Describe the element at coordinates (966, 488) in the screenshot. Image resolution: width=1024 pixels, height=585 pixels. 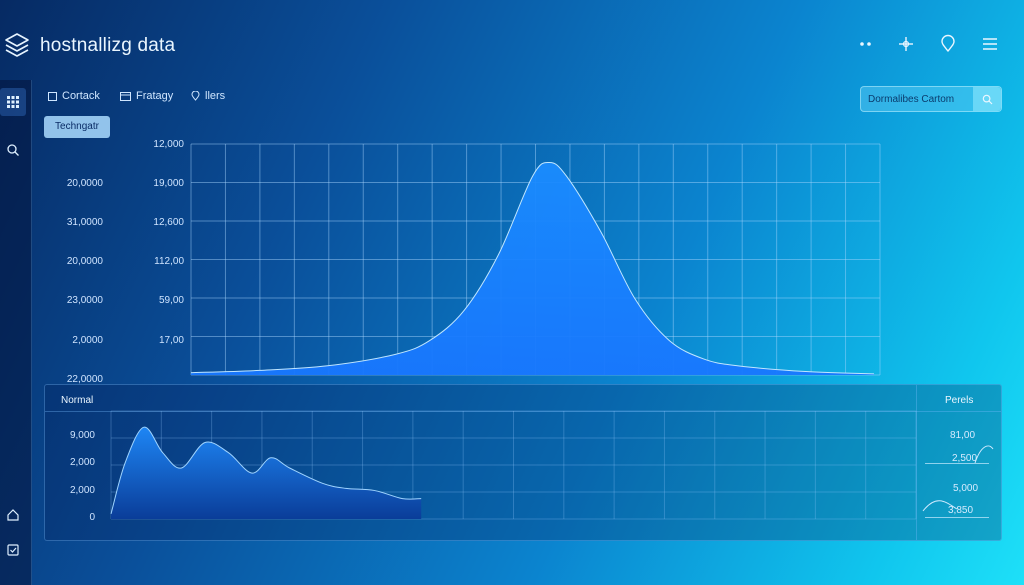
I see `panel-value: 5,000` at that location.